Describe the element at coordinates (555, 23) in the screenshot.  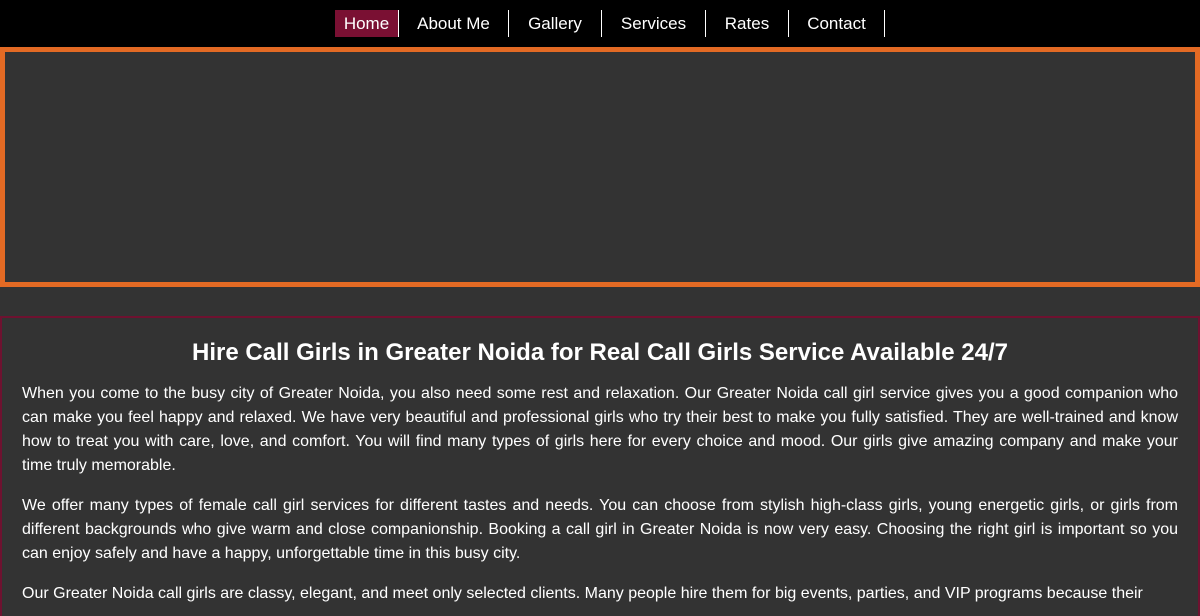
I see `nav-item-gallery: Gallery` at that location.